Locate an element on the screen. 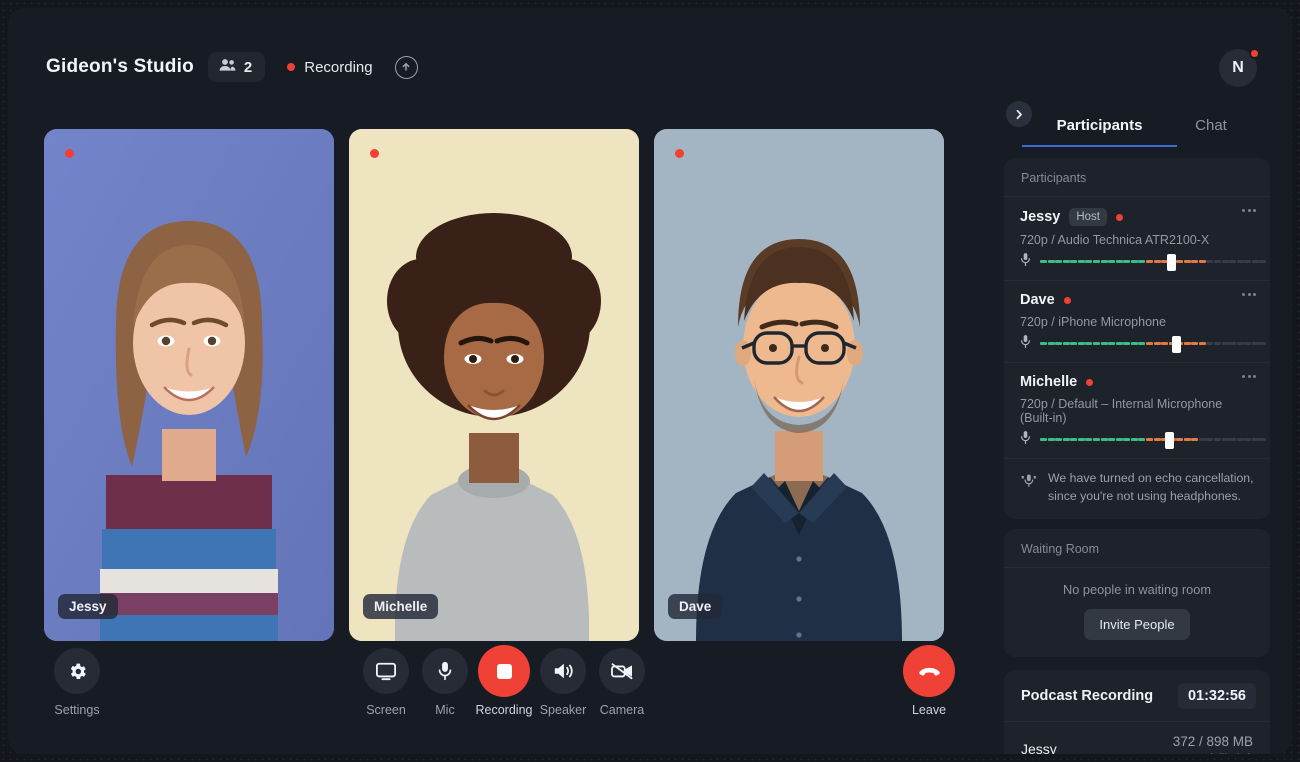 Image resolution: width=1300 pixels, height=762 pixels. chevron-right-icon is located at coordinates (1019, 114).